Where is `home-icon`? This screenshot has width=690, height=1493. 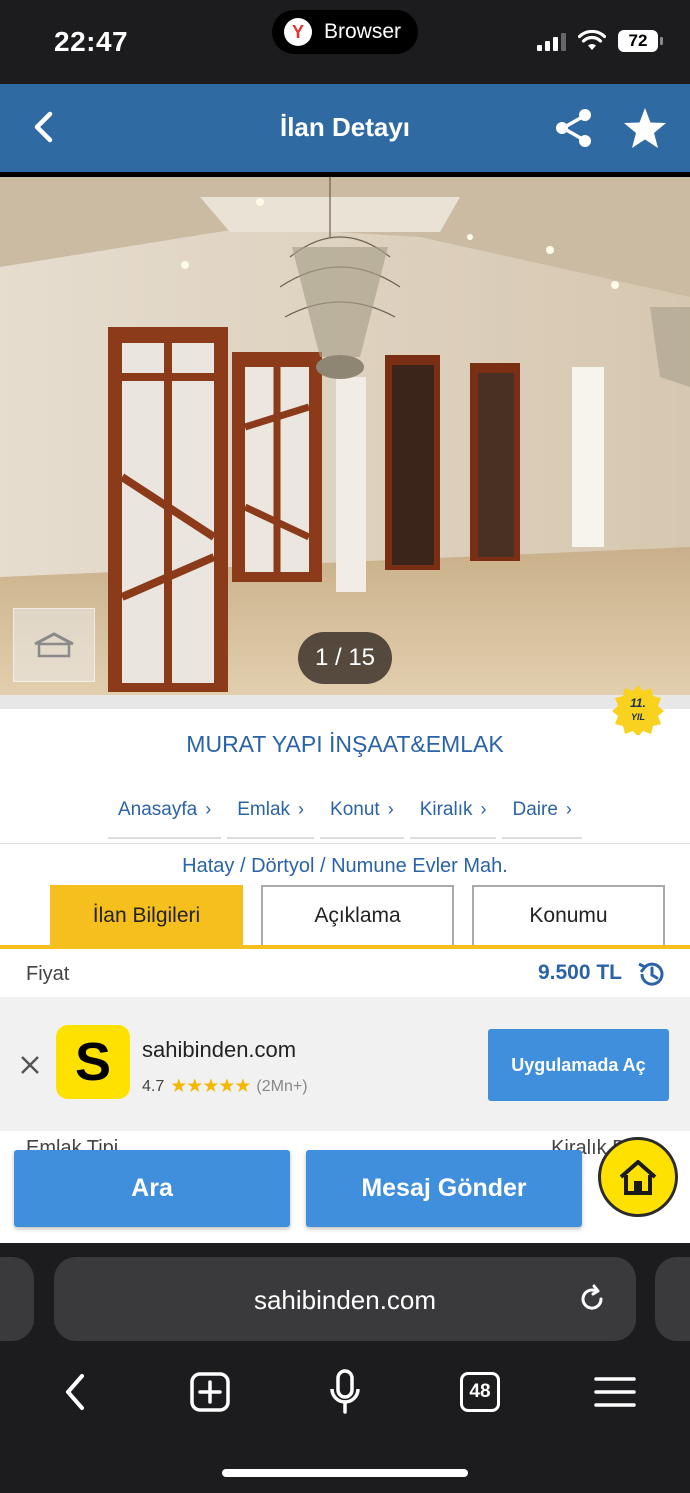
home-icon is located at coordinates (638, 1177).